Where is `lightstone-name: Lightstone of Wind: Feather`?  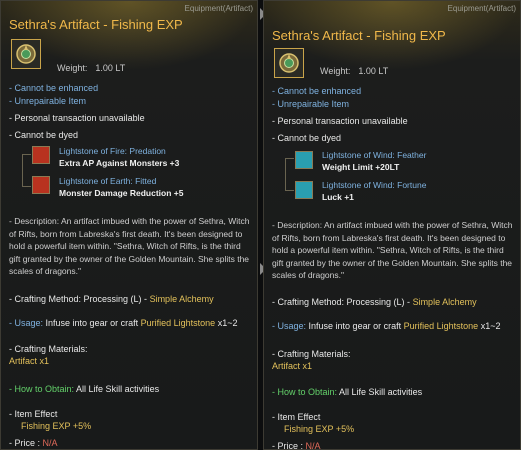
lightstone-name: Lightstone of Wind: Feather is located at coordinates (374, 155).